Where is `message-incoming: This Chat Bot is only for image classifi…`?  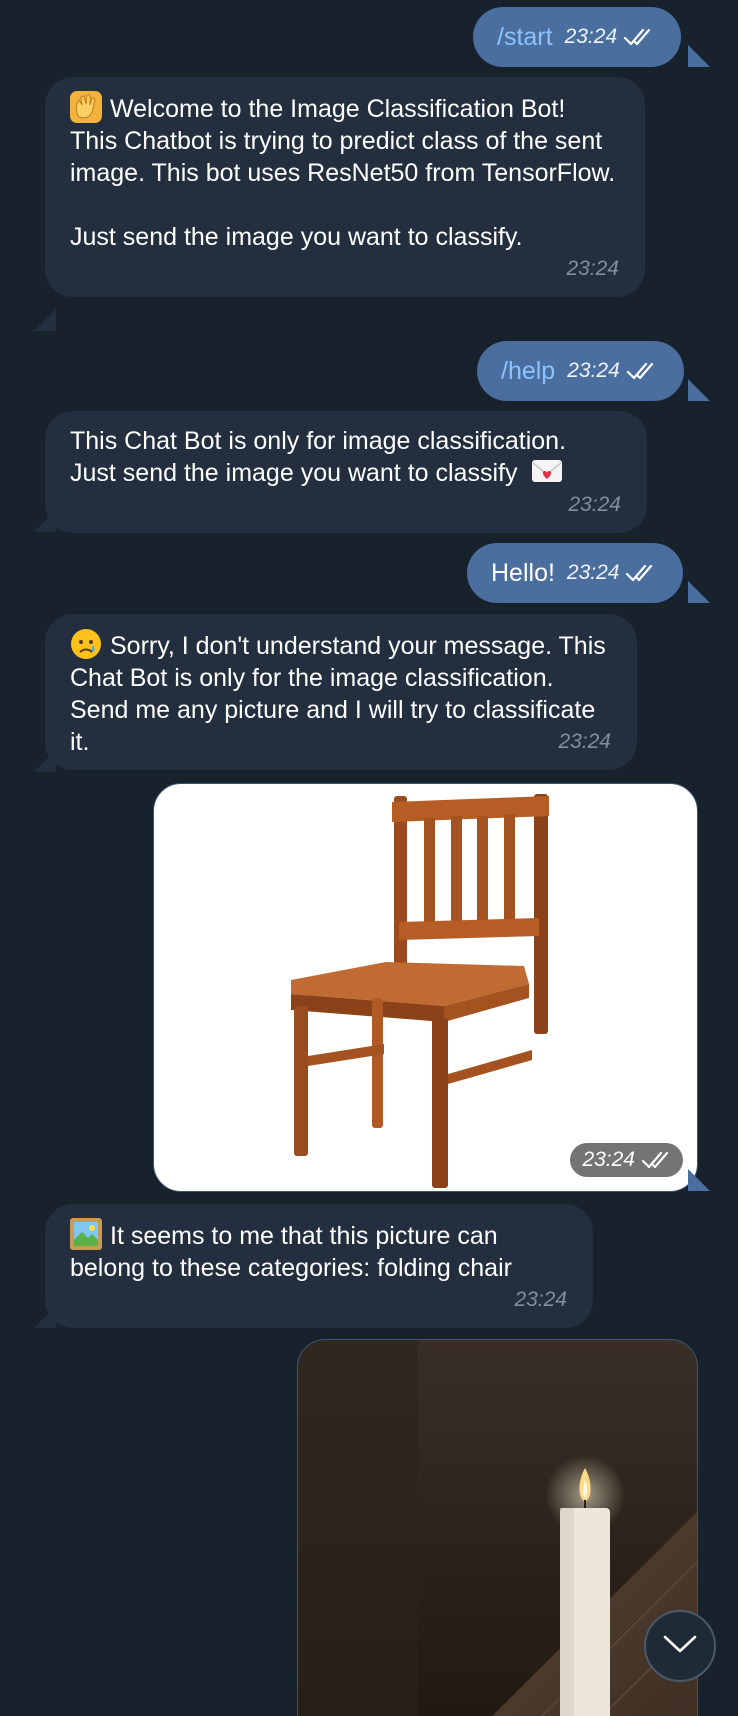
message-incoming: This Chat Bot is only for image classifi… is located at coordinates (346, 472).